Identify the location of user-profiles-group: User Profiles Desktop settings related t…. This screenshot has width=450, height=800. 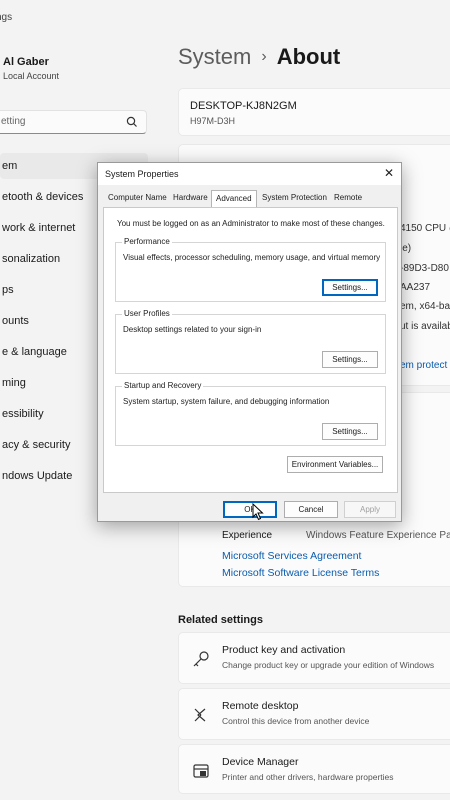
(250, 341).